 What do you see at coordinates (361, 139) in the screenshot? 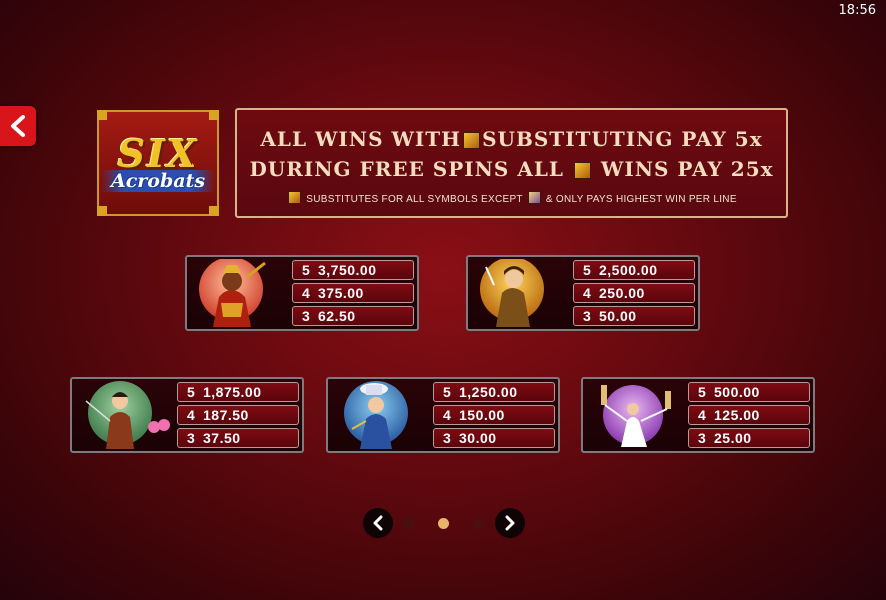
I see `banner-line1-a: ALL WINS WITH` at bounding box center [361, 139].